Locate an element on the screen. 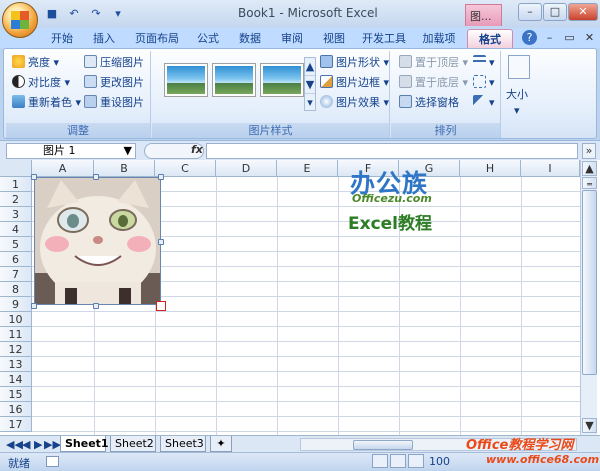 This screenshot has height=471, width=600. column-header-e: E is located at coordinates (307, 168).